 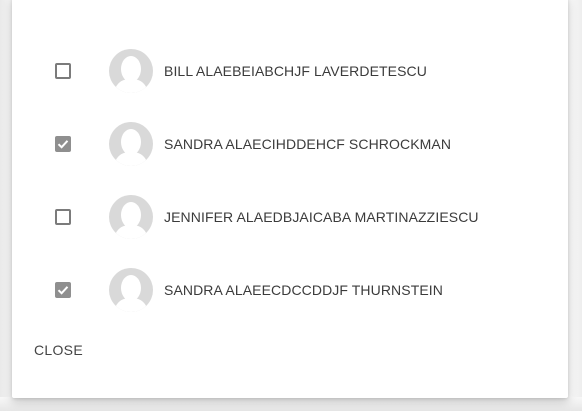 I want to click on backdrop-bottom, so click(x=291, y=404).